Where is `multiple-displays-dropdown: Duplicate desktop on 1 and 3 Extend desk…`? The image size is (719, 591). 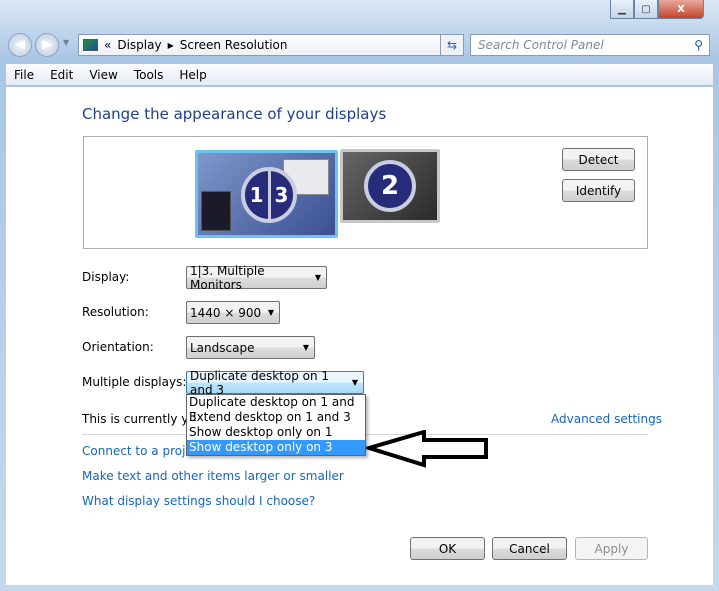
multiple-displays-dropdown: Duplicate desktop on 1 and 3 Extend desk… is located at coordinates (276, 425).